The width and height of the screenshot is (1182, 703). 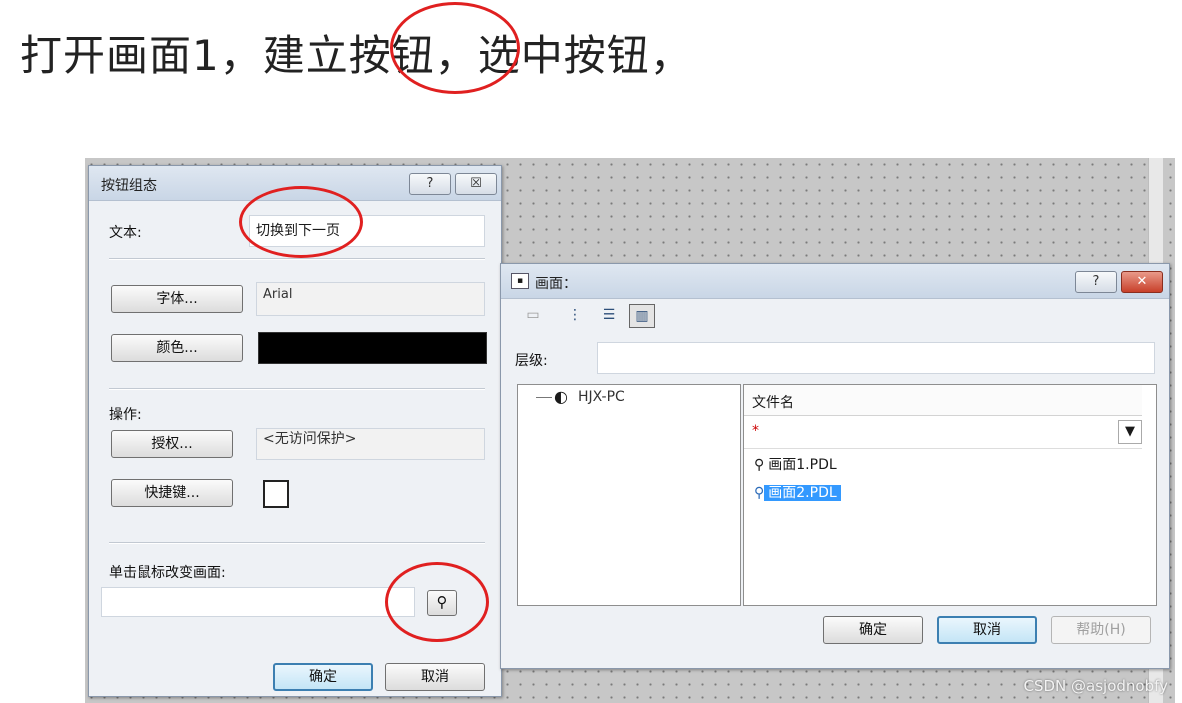 What do you see at coordinates (556, 284) in the screenshot?
I see `dialog-title: 画面：` at bounding box center [556, 284].